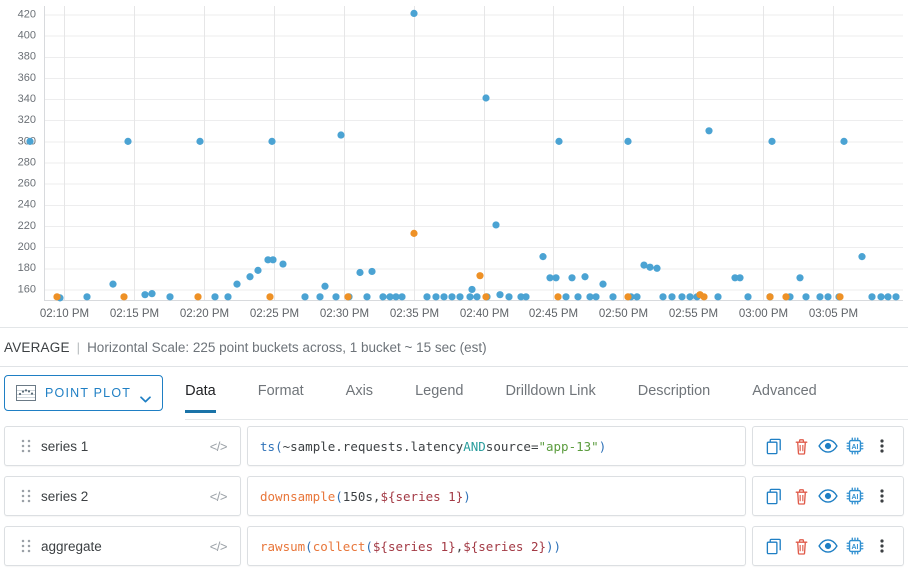 The width and height of the screenshot is (908, 576). I want to click on tab-drilldown-link: Drilldown Link, so click(550, 395).